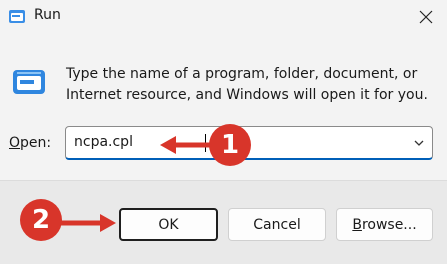  I want to click on cancel-label: Cancel, so click(277, 224).